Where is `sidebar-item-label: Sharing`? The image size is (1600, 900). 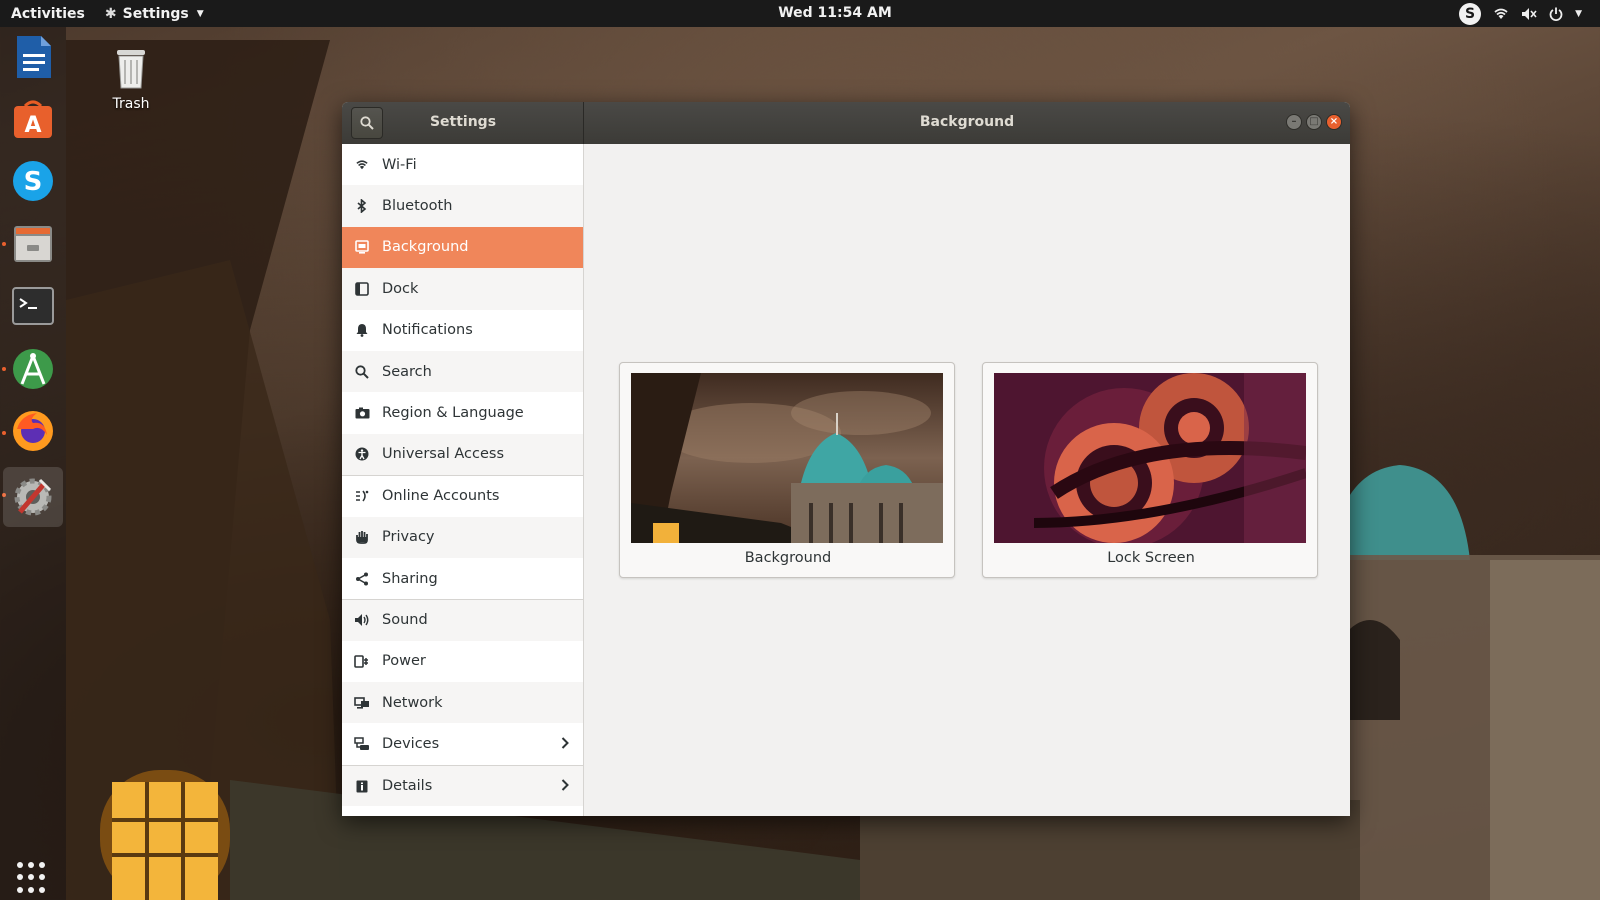 sidebar-item-label: Sharing is located at coordinates (410, 578).